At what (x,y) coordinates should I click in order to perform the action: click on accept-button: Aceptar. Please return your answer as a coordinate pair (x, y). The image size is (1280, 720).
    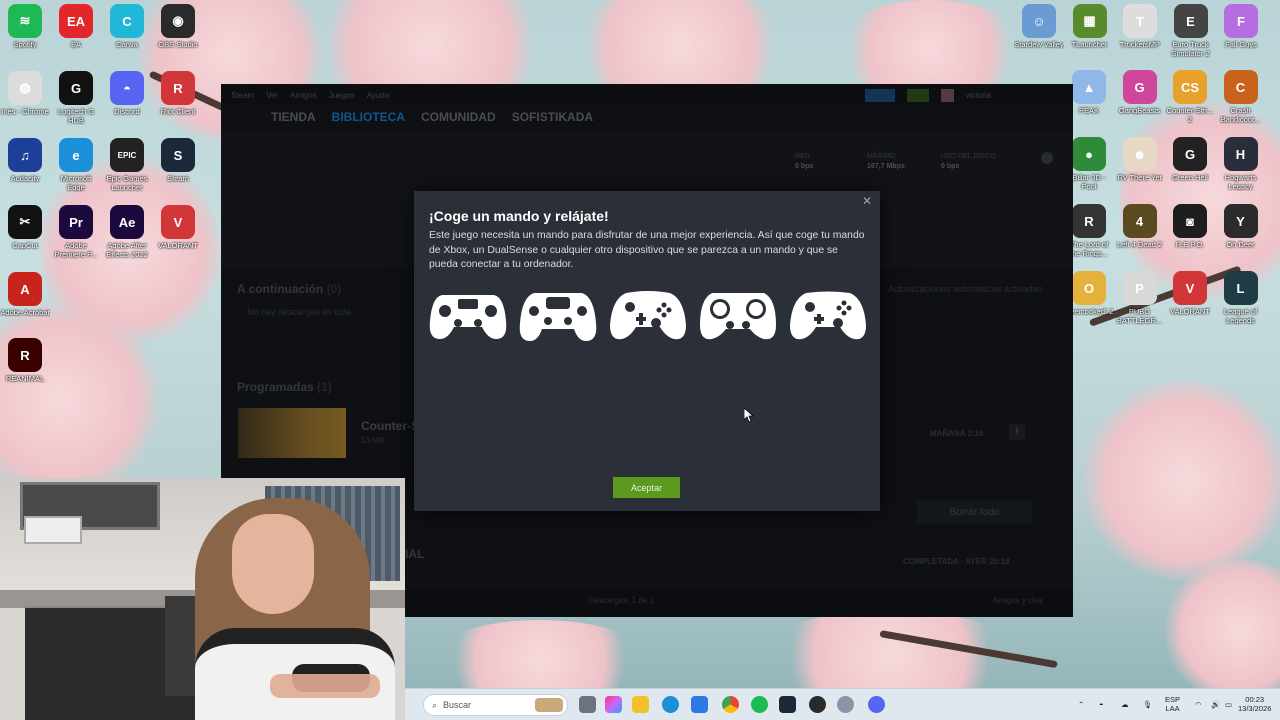
    Looking at the image, I should click on (646, 487).